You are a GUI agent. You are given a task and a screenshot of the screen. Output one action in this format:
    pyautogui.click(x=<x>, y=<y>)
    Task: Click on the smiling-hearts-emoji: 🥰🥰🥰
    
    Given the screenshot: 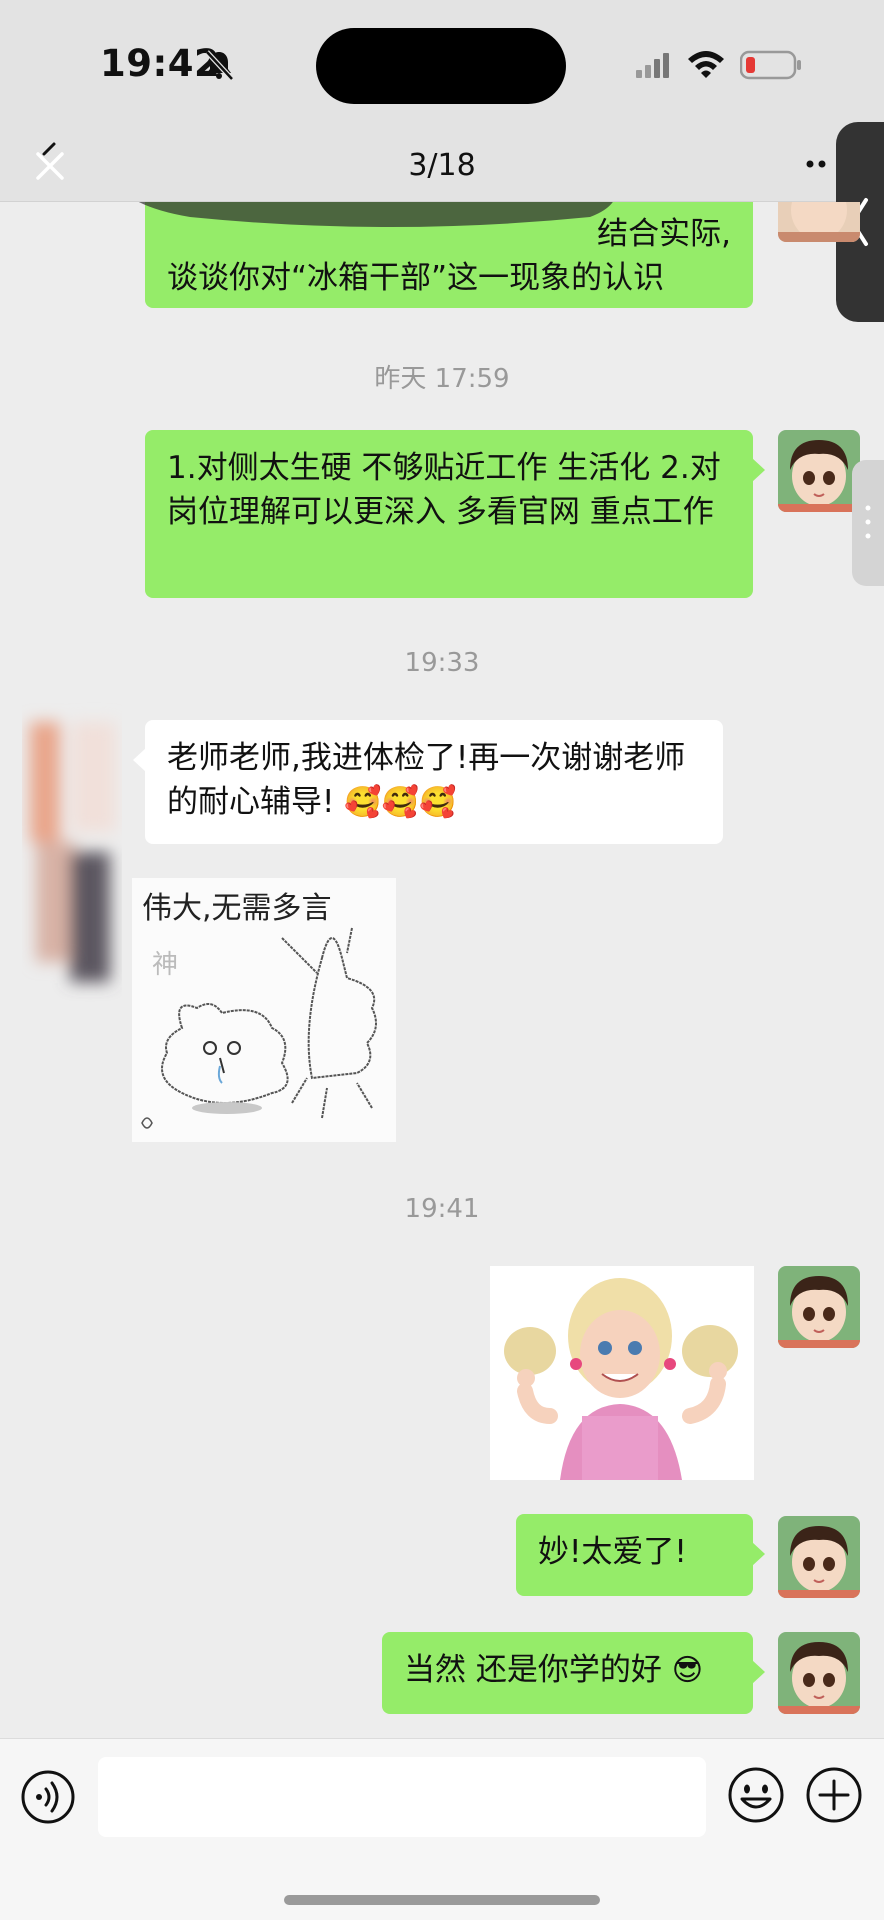 What is the action you would take?
    pyautogui.click(x=400, y=802)
    